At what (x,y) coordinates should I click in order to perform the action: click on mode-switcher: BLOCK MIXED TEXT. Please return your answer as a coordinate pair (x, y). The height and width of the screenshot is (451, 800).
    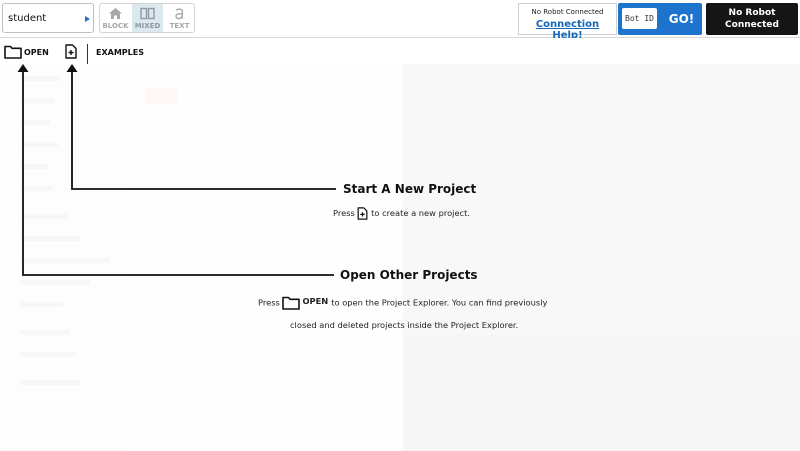
    Looking at the image, I should click on (147, 18).